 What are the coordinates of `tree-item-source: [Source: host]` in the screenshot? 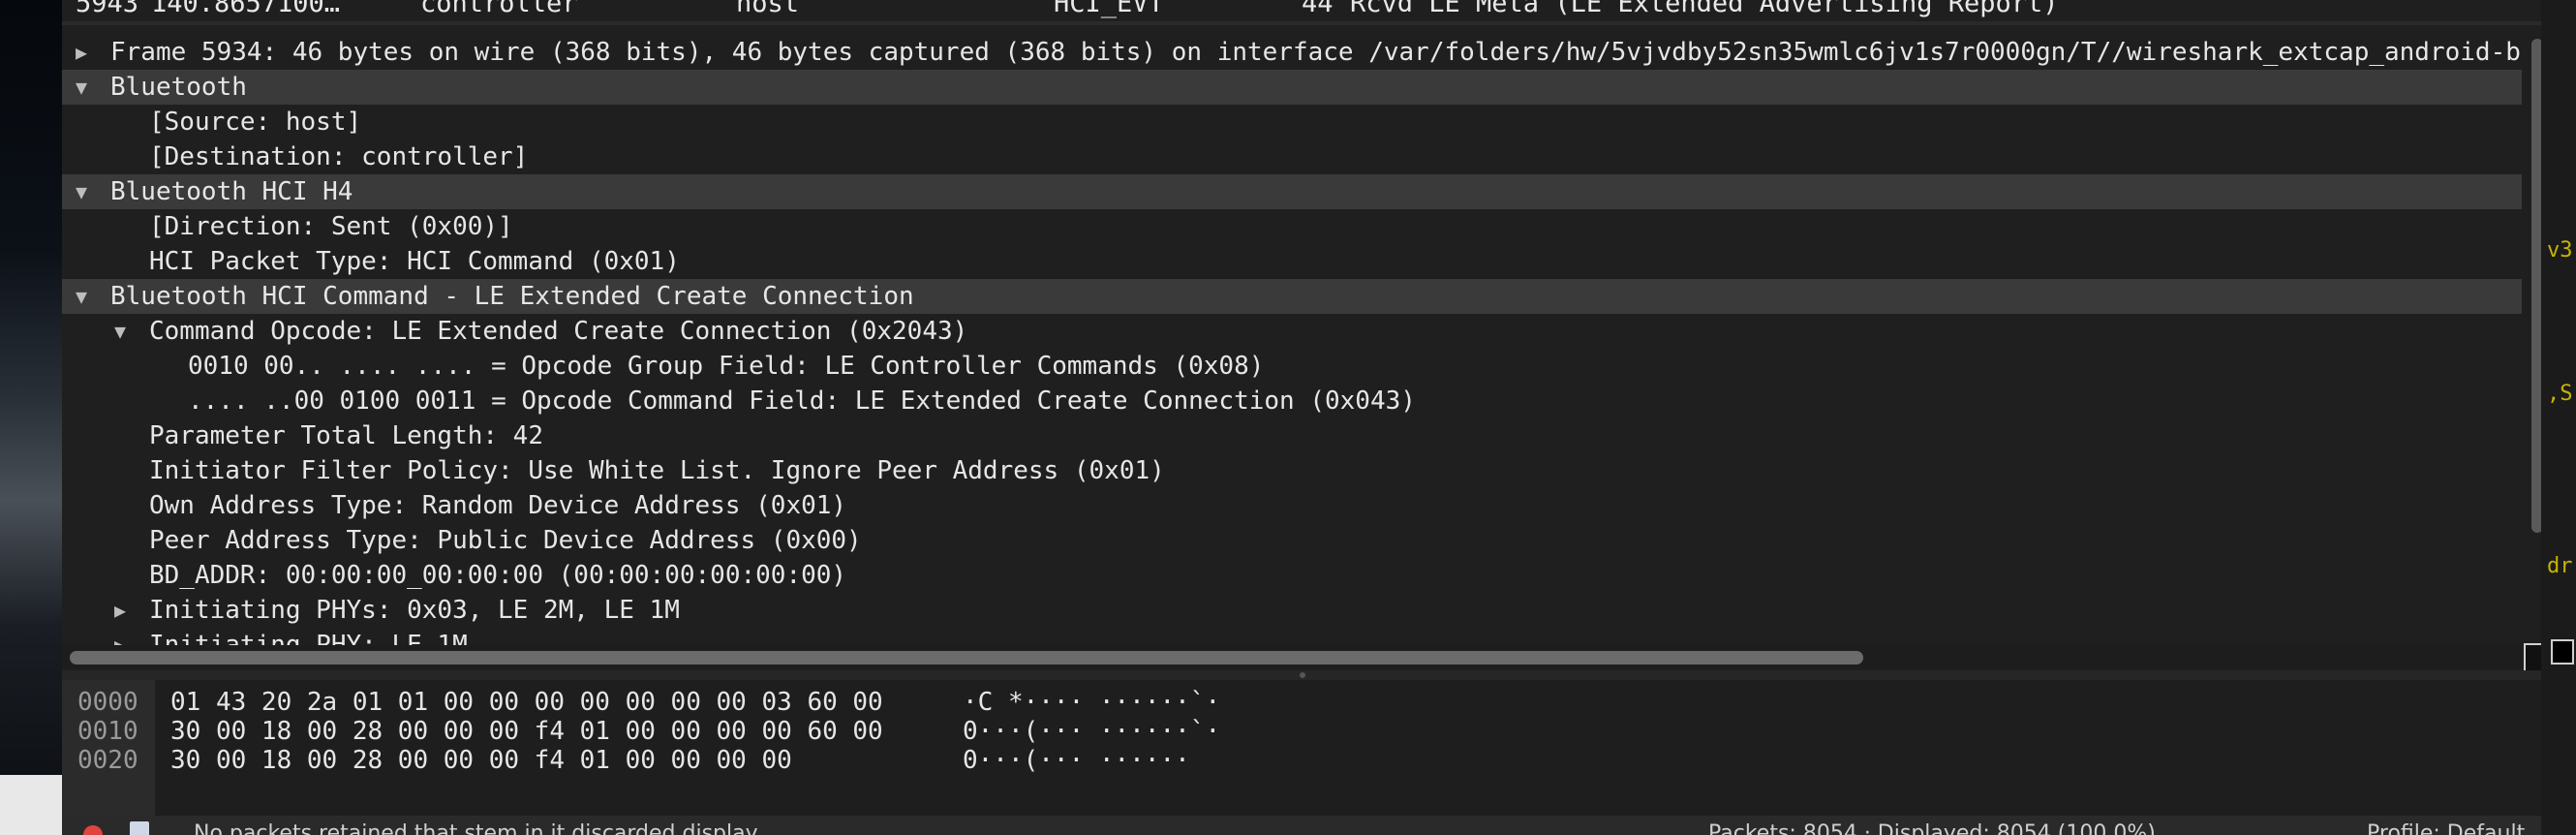 It's located at (1292, 122).